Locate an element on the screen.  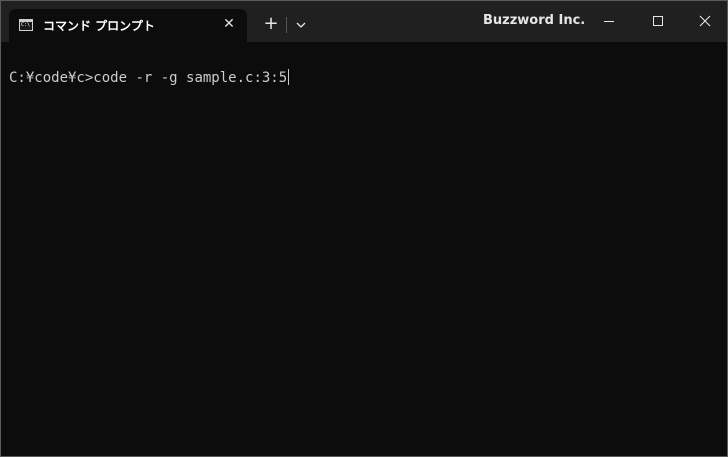
close-window-button is located at coordinates (704, 21).